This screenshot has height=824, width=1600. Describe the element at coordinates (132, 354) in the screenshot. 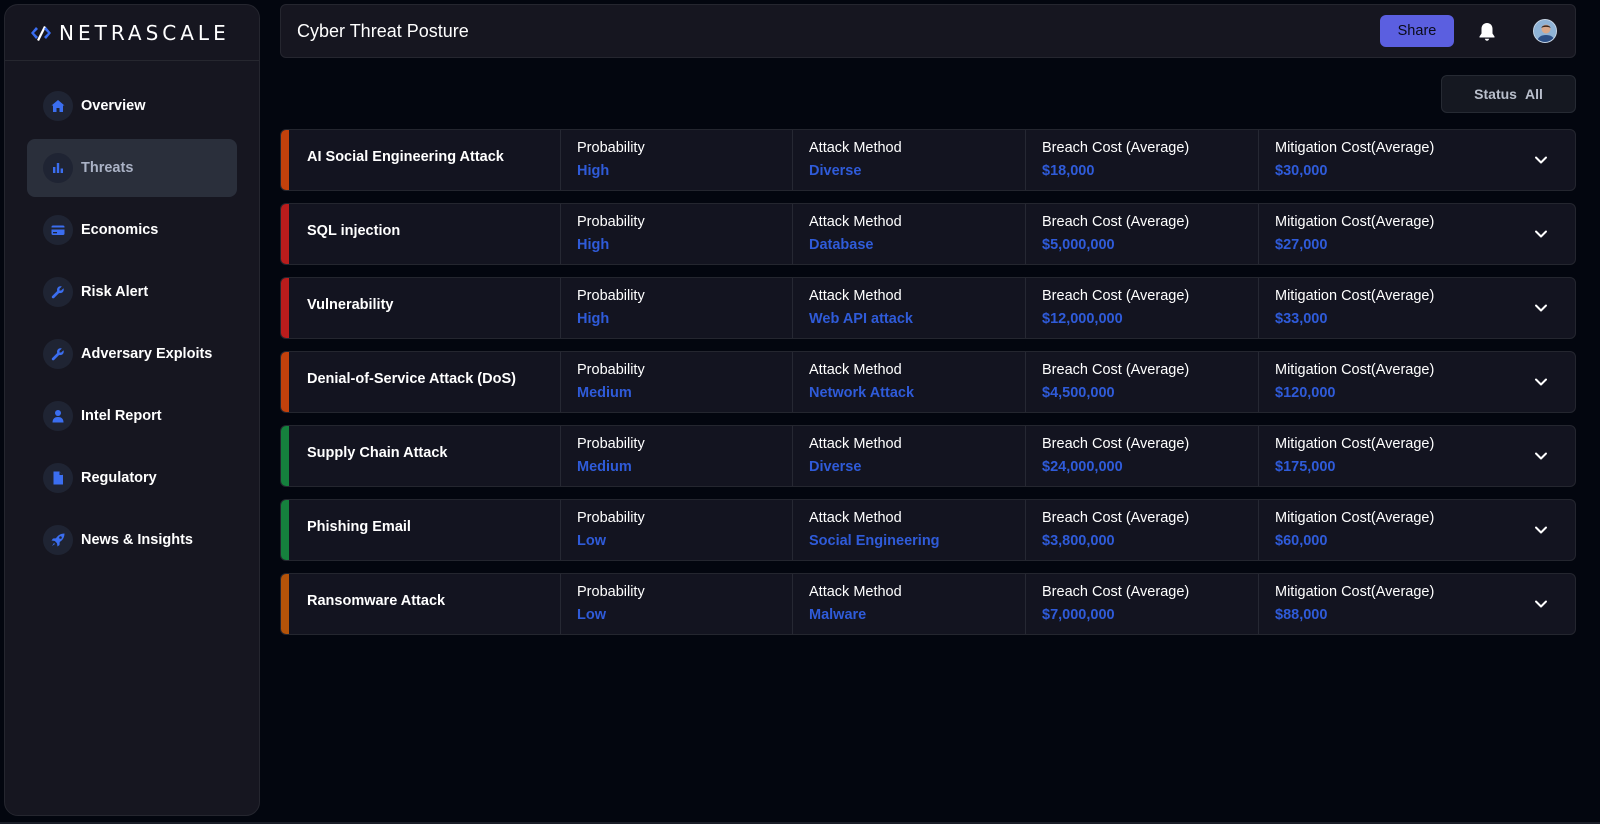

I see `sidebar-item-adversary-exploits: Adversary Exploits` at that location.